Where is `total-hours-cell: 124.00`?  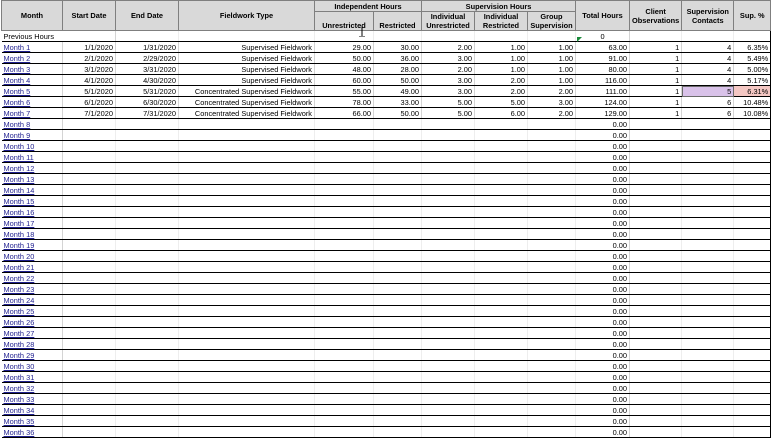
total-hours-cell: 124.00 is located at coordinates (602, 102).